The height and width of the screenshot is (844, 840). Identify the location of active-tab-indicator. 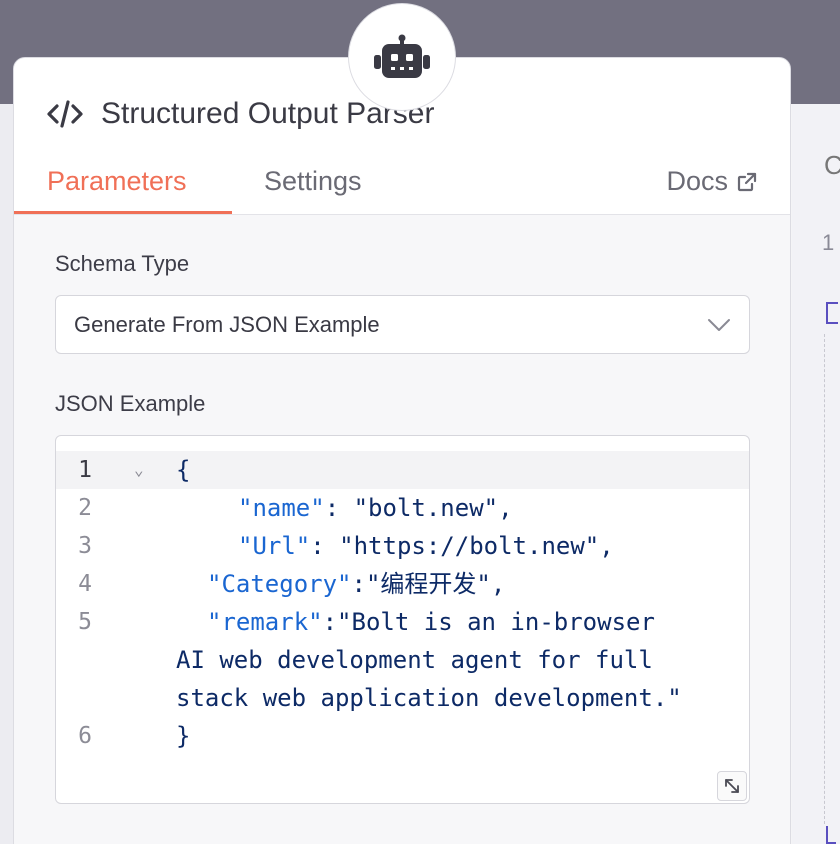
(123, 212).